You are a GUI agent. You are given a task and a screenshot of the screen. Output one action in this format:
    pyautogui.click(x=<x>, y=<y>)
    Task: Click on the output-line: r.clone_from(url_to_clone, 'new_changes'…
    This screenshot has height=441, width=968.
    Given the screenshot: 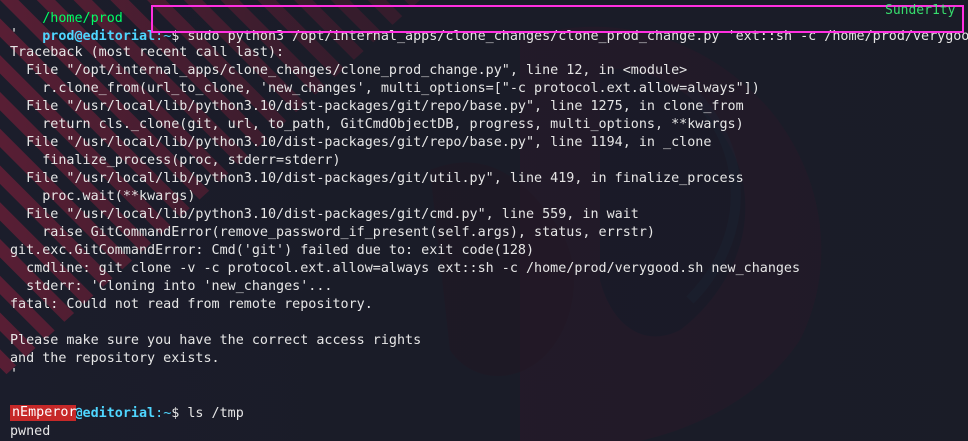 What is the action you would take?
    pyautogui.click(x=385, y=88)
    